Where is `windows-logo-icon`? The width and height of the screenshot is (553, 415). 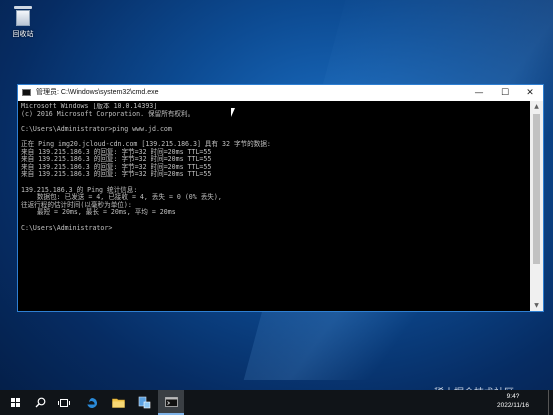 windows-logo-icon is located at coordinates (16, 402).